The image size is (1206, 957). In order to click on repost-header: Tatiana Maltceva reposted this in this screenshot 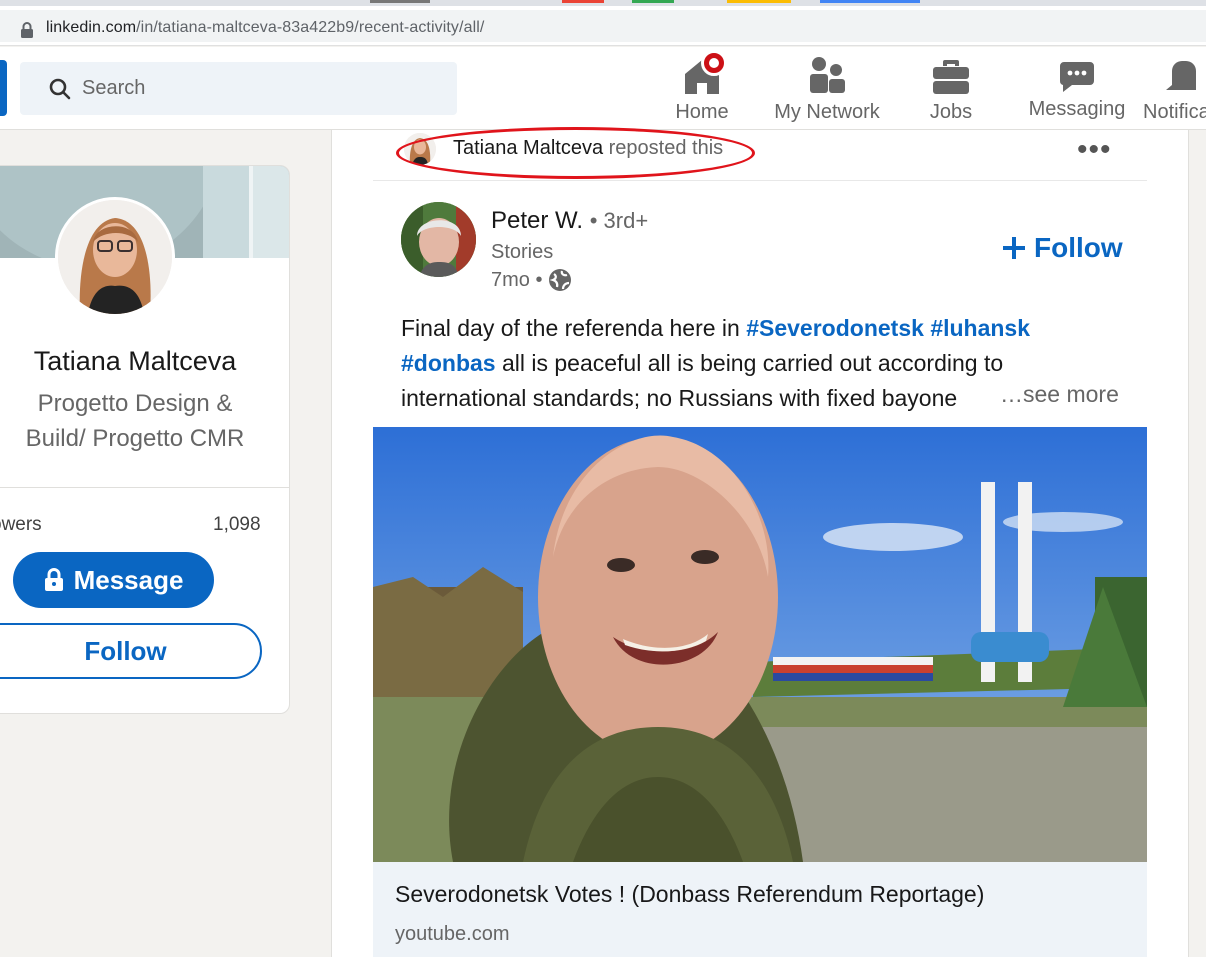, I will do `click(760, 155)`.